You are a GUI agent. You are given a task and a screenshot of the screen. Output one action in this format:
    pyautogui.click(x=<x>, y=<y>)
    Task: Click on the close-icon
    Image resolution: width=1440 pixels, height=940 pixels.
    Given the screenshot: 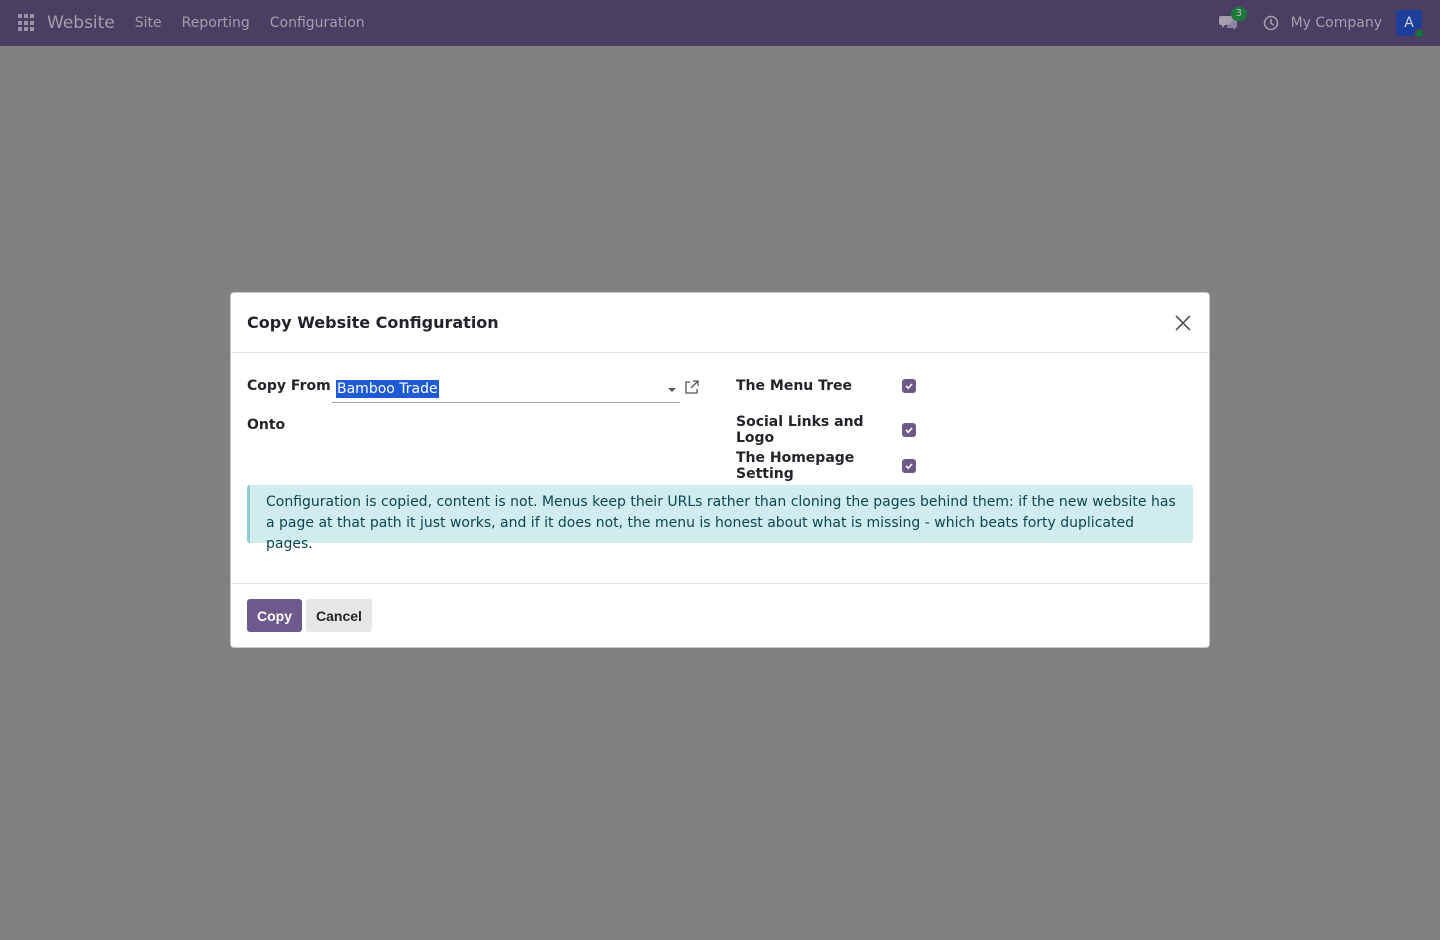 What is the action you would take?
    pyautogui.click(x=1183, y=323)
    